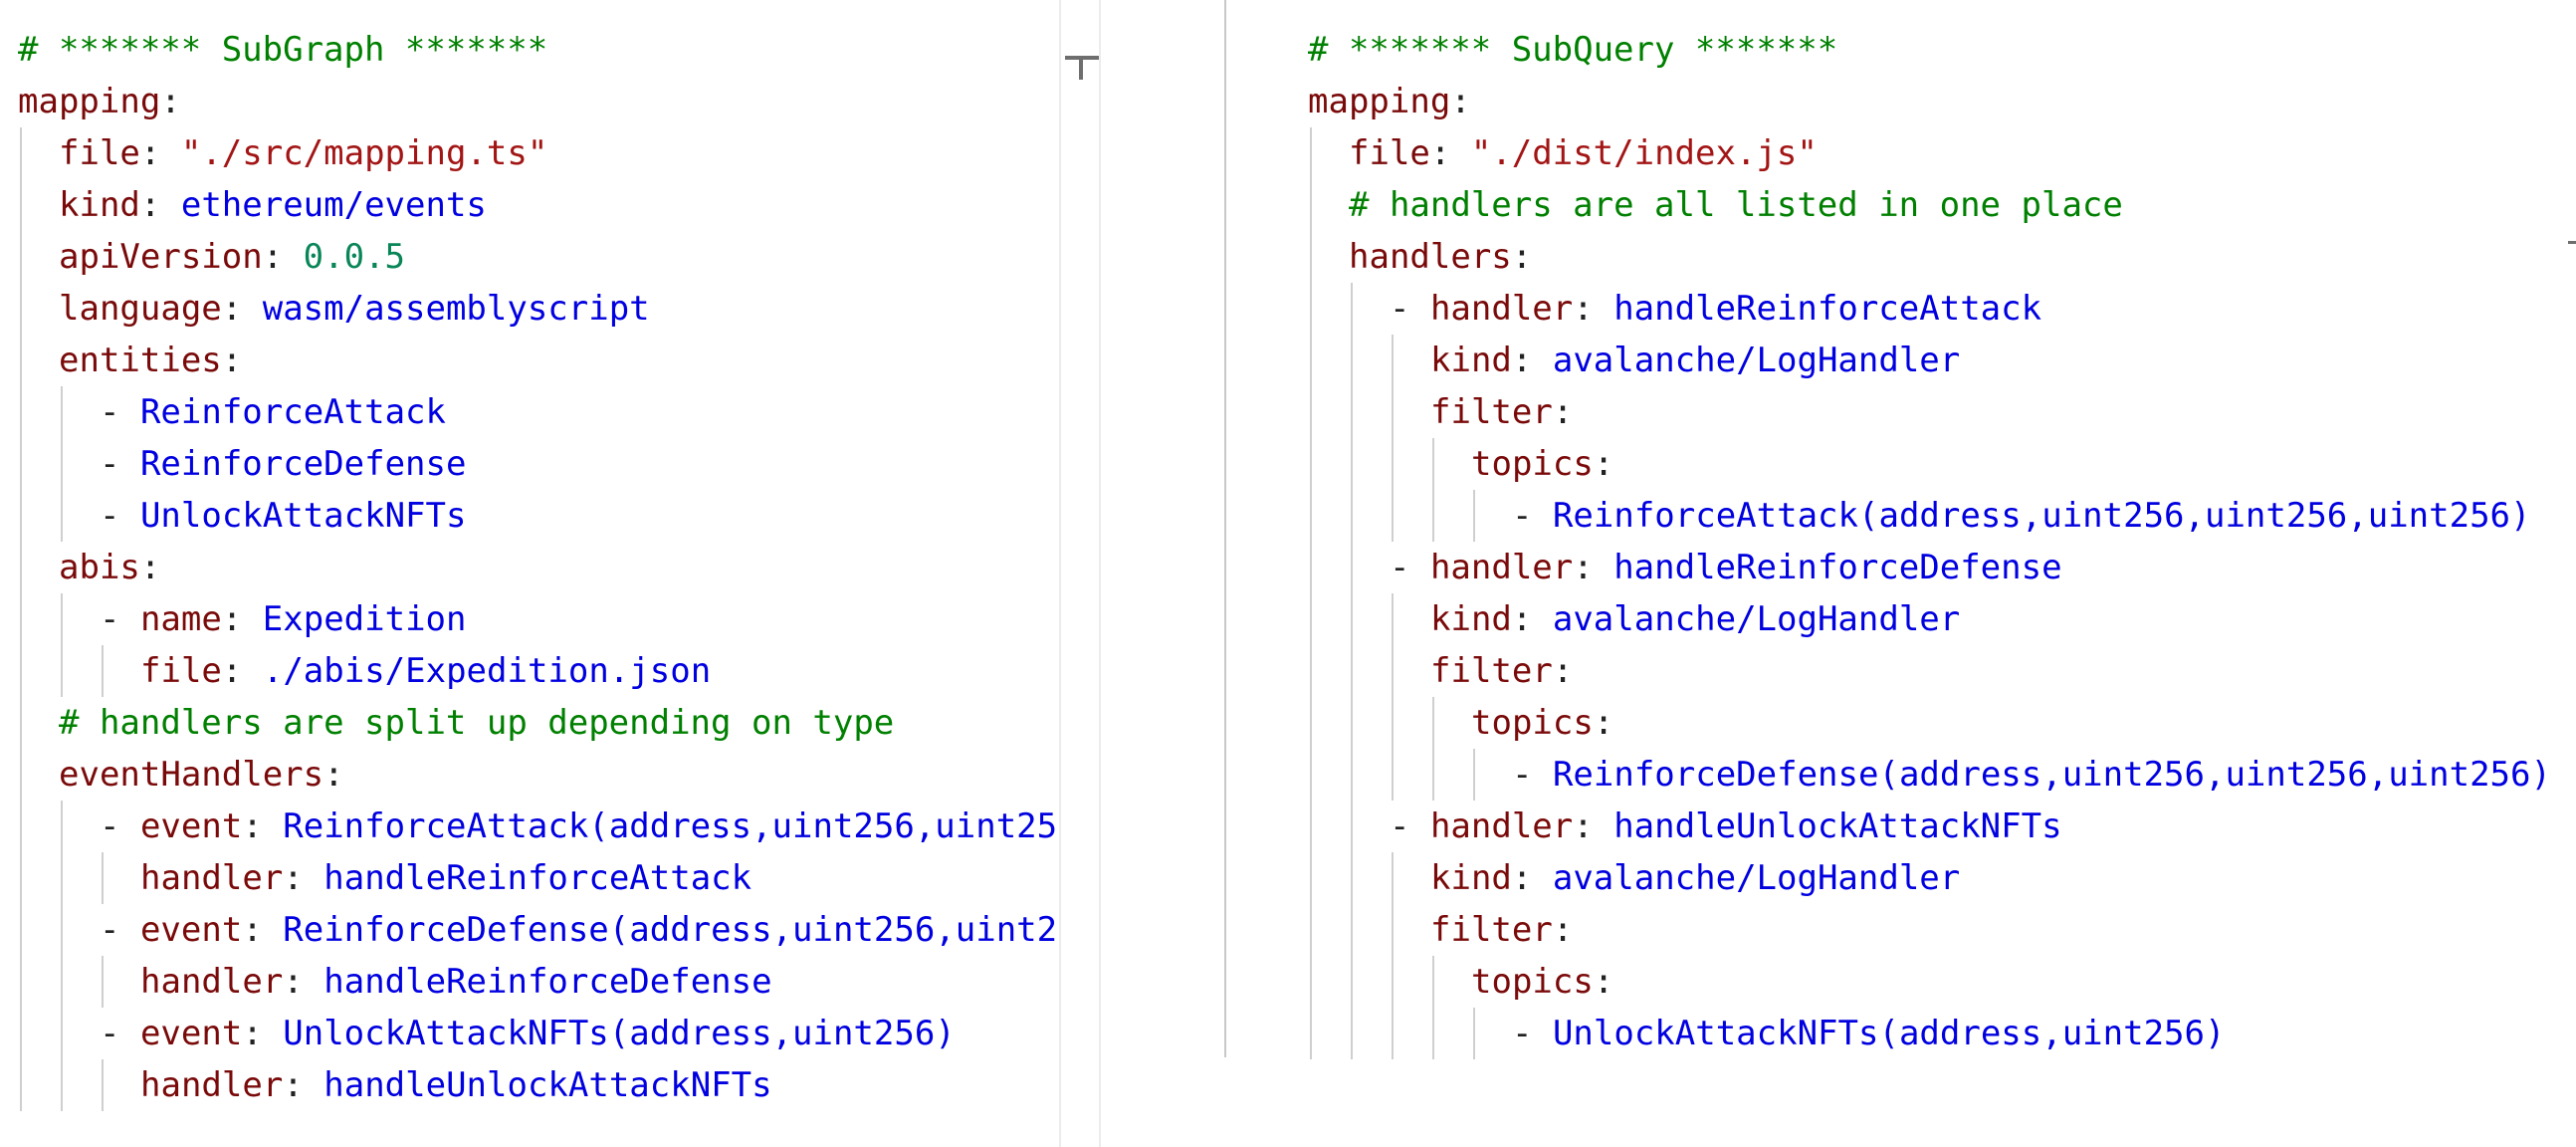 This screenshot has width=2576, height=1147. What do you see at coordinates (2572, 242) in the screenshot?
I see `right-scrollbar-thumb` at bounding box center [2572, 242].